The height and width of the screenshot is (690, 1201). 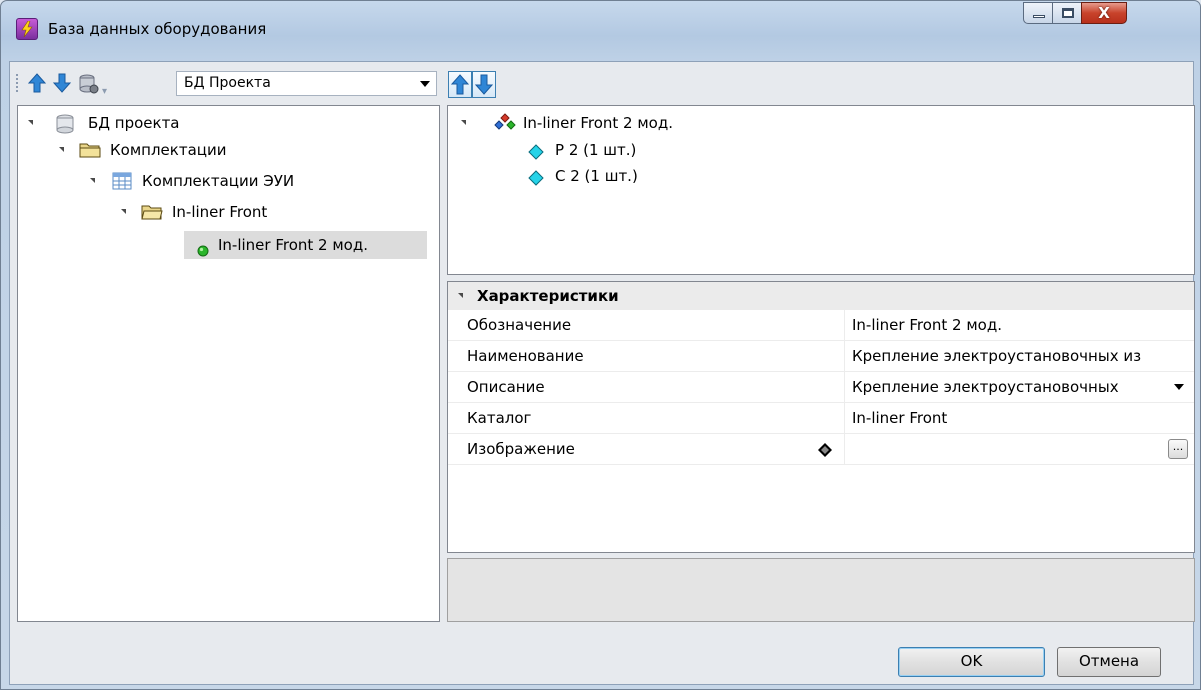 What do you see at coordinates (152, 216) in the screenshot?
I see `folder-open-icon` at bounding box center [152, 216].